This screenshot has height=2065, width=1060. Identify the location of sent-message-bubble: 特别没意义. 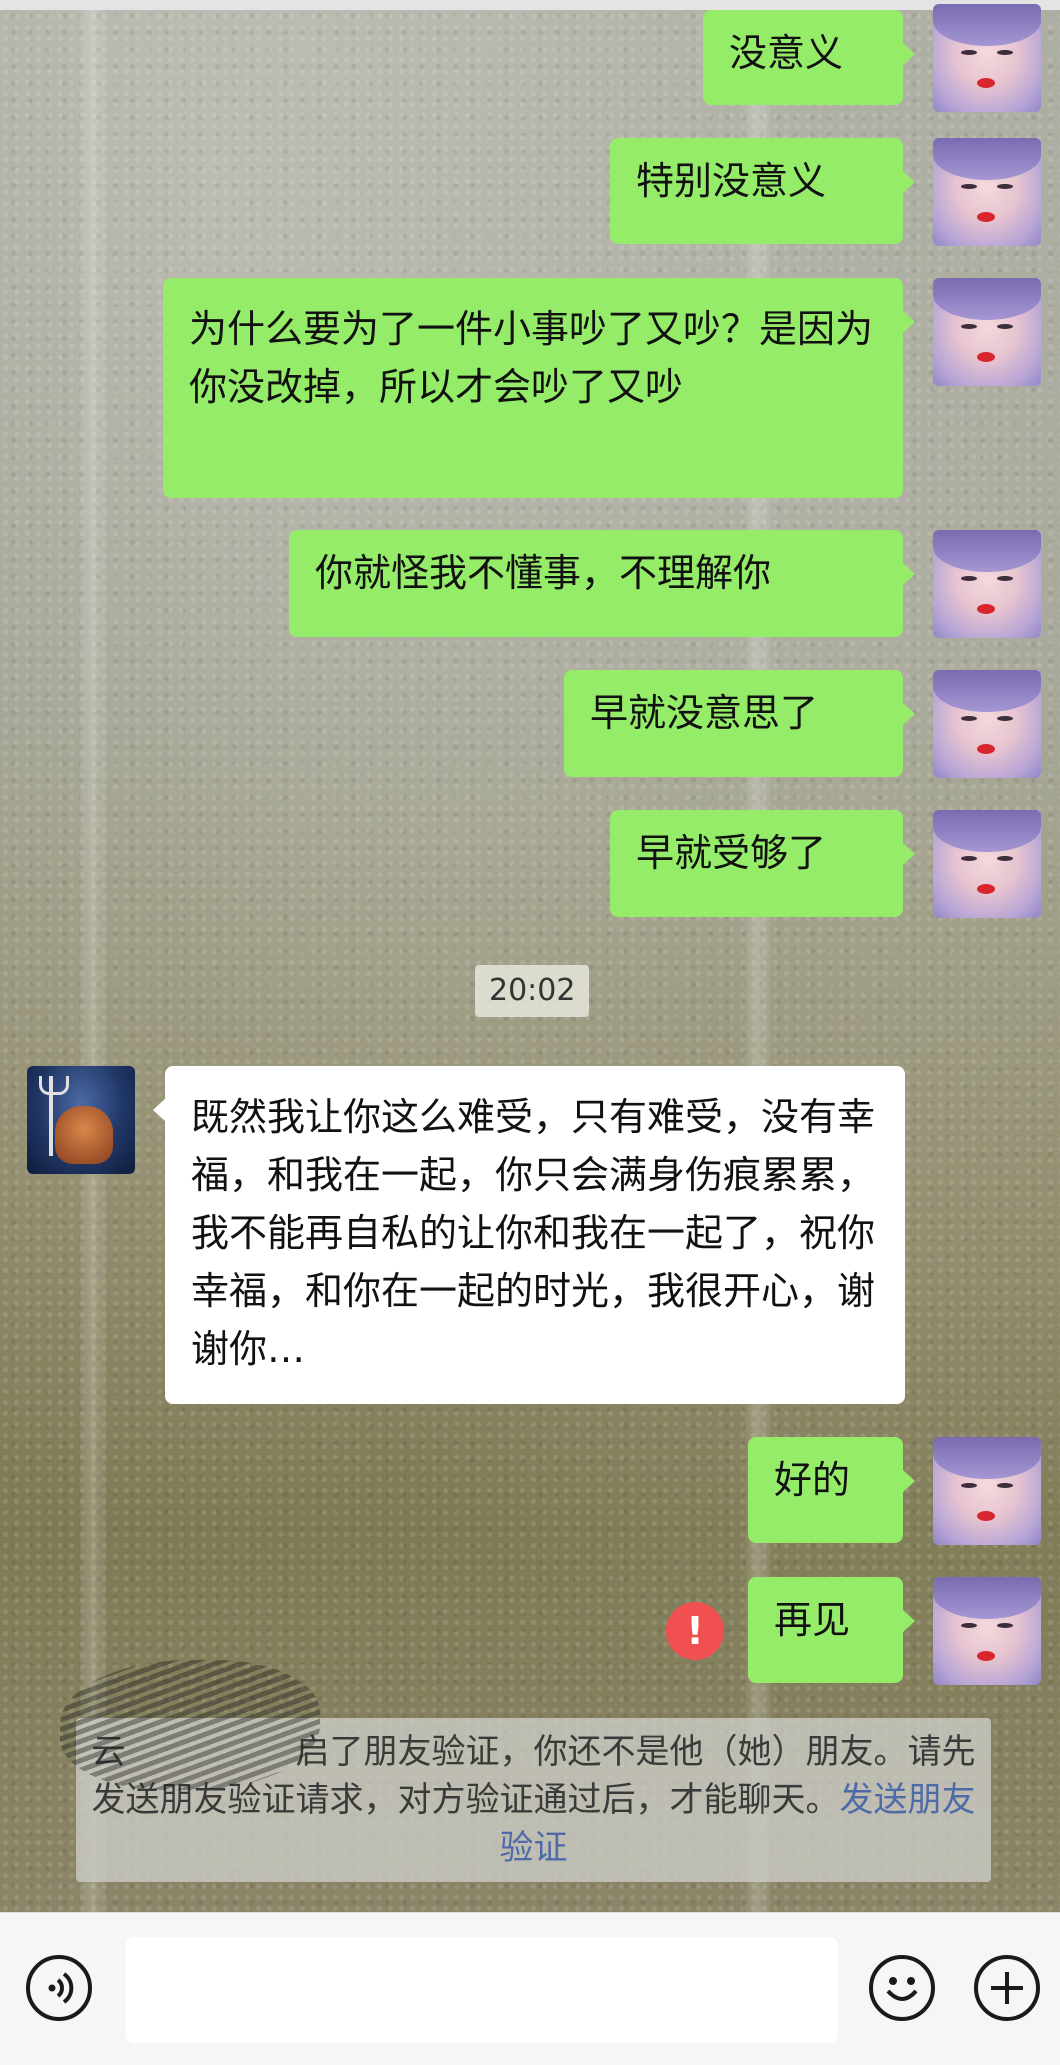
(762, 191).